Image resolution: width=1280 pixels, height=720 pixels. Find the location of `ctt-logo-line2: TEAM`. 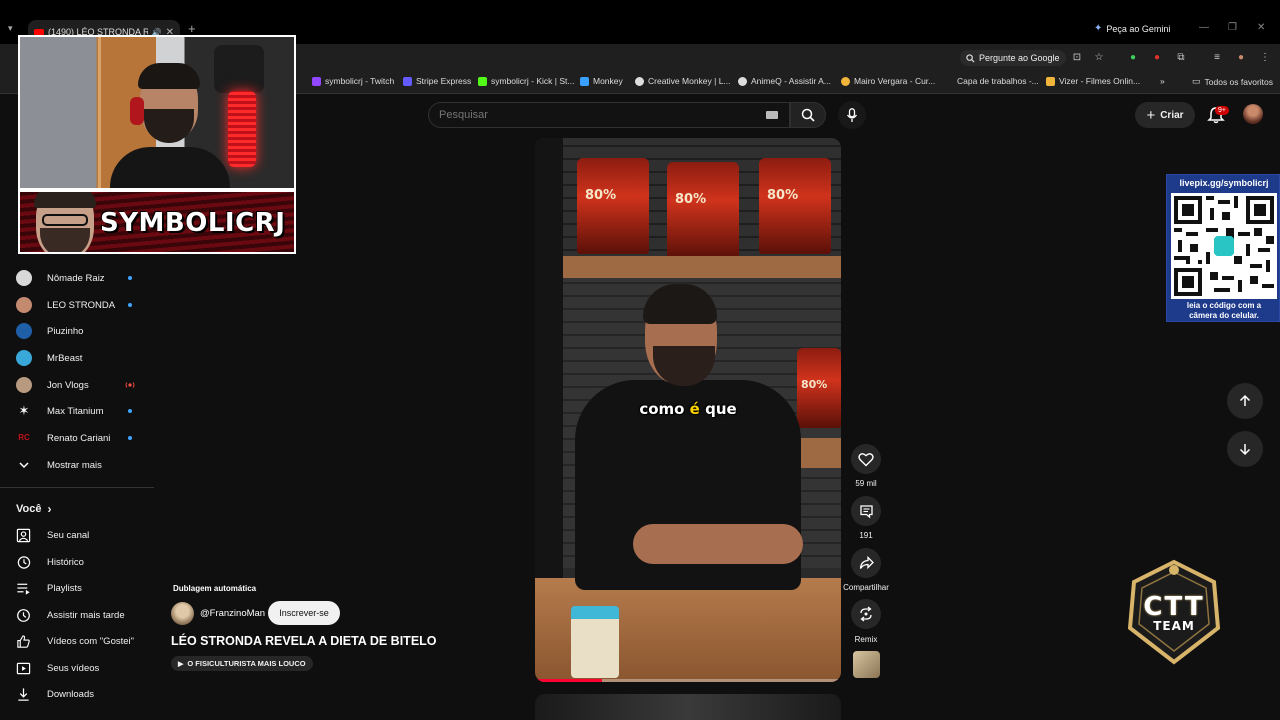

ctt-logo-line2: TEAM is located at coordinates (1174, 626).